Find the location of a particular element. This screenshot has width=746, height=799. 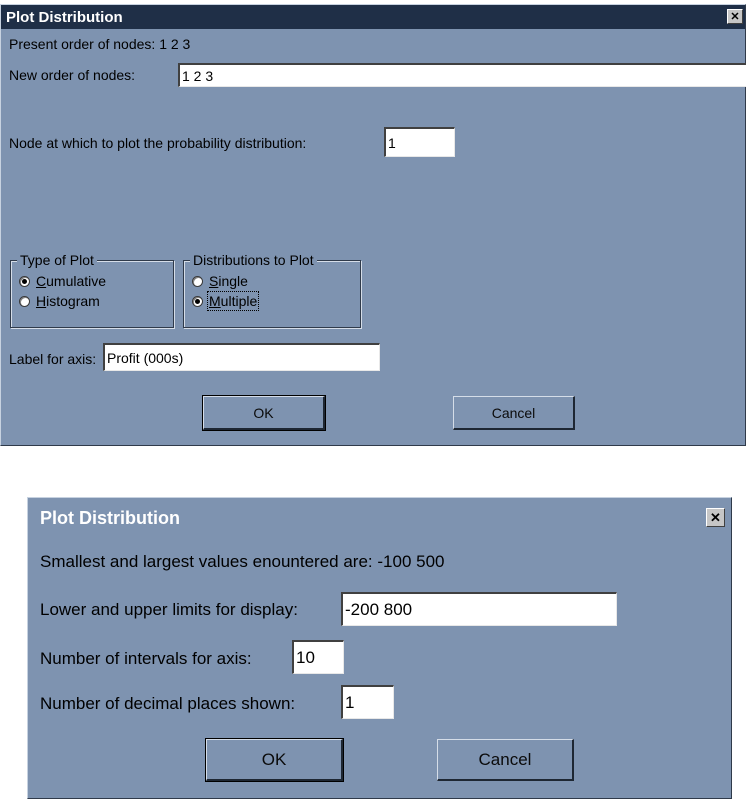

radio-multiple: Multiple is located at coordinates (226, 301).